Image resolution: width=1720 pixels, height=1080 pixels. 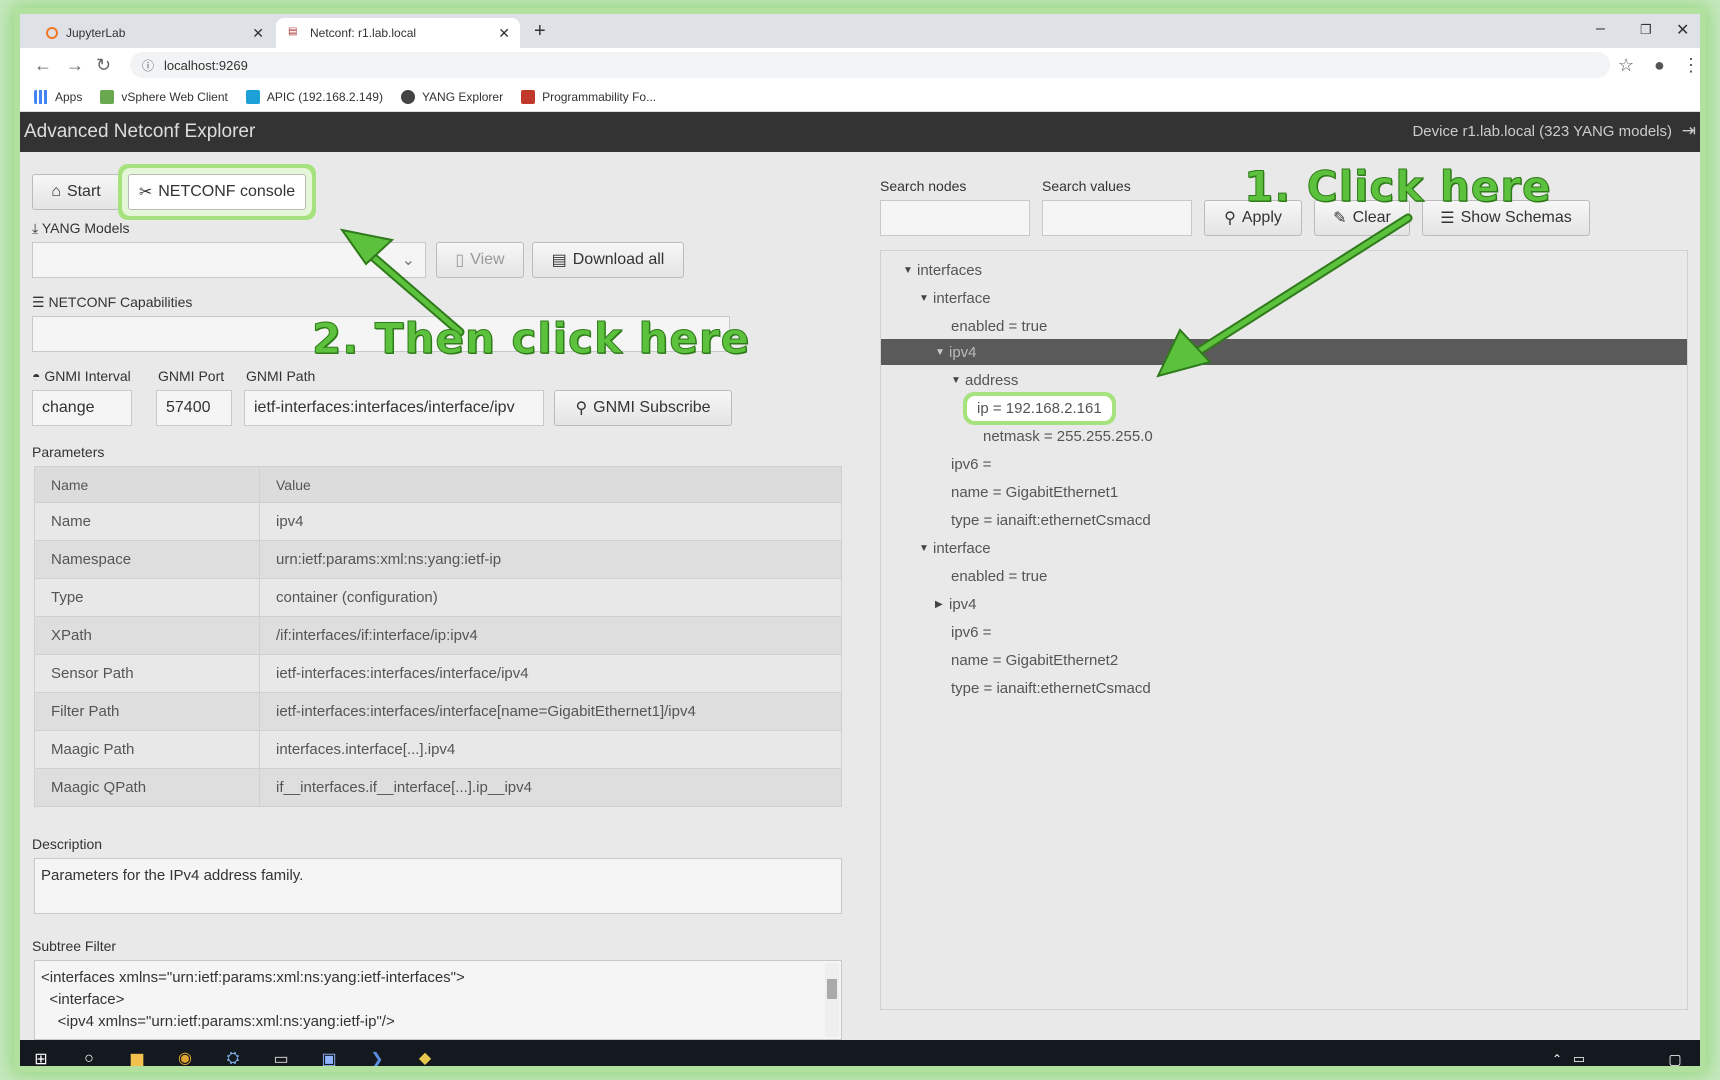 What do you see at coordinates (1579, 1056) in the screenshot?
I see `network-tray-icon: ▭` at bounding box center [1579, 1056].